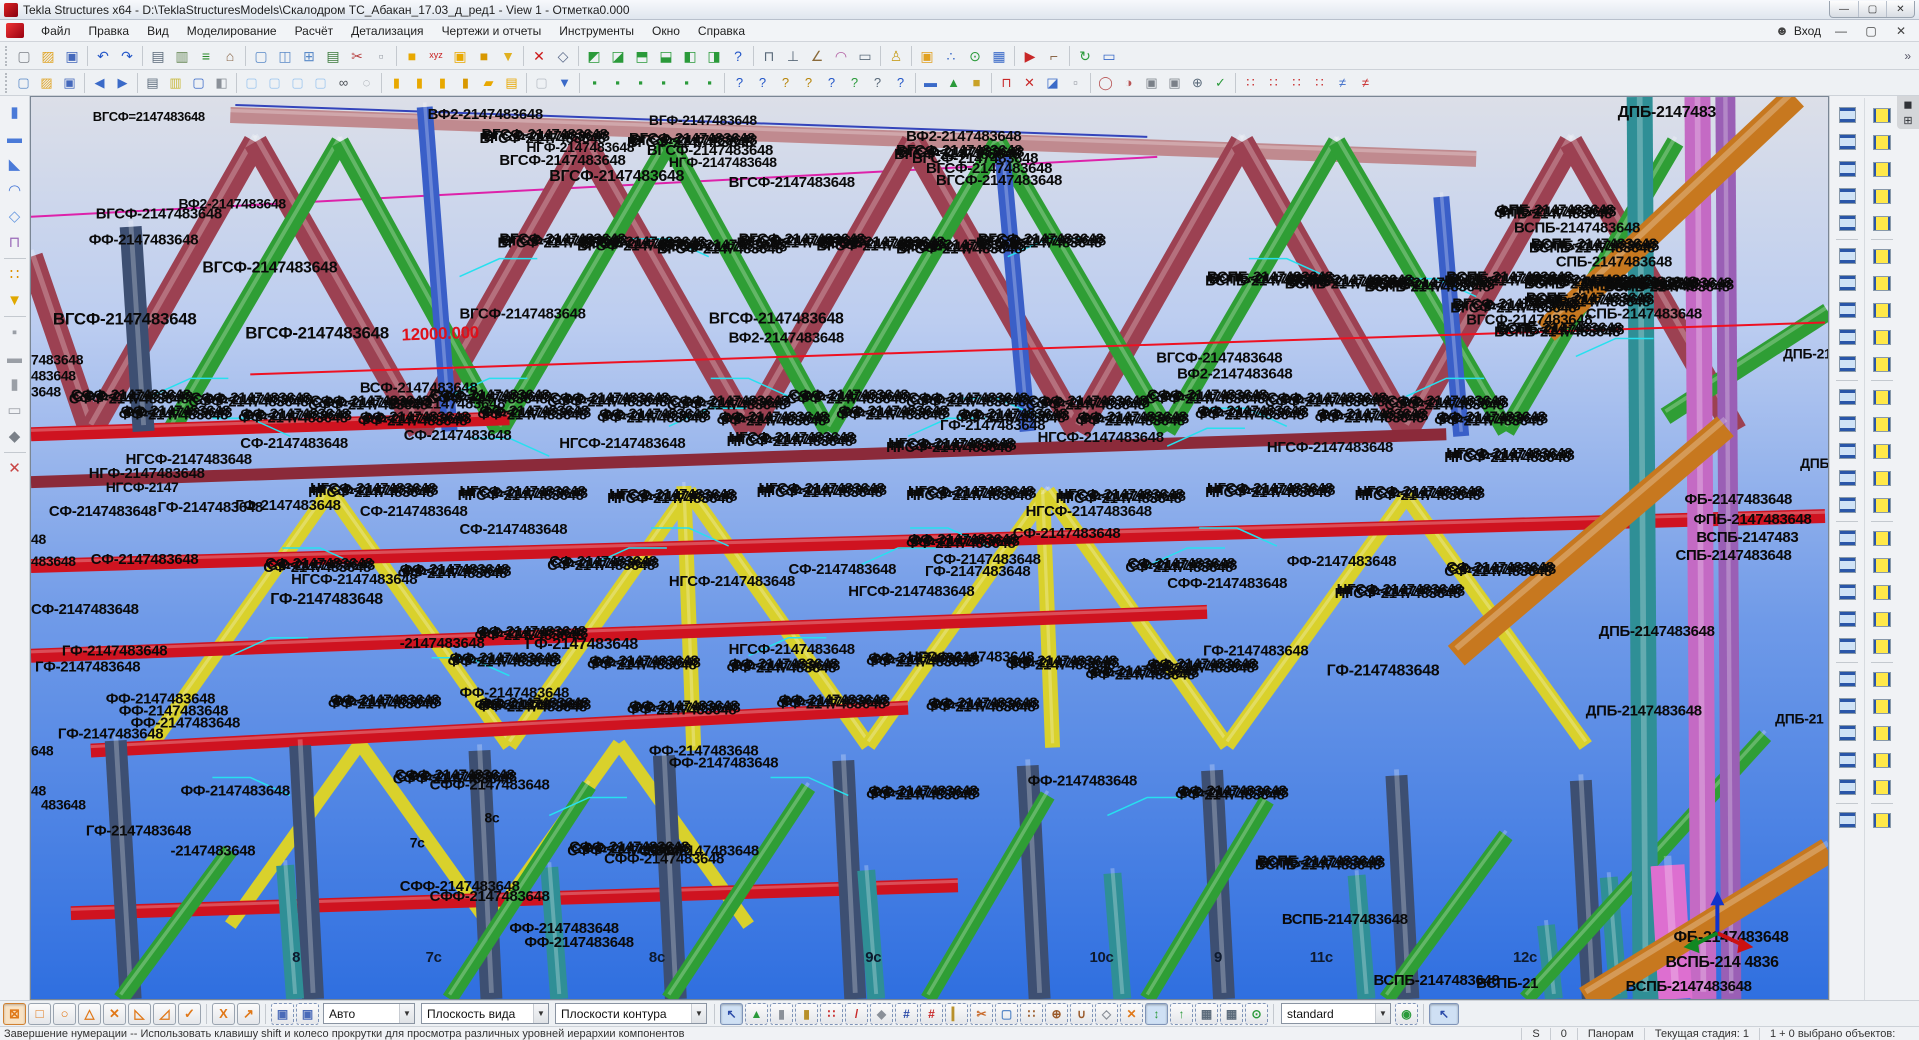  I want to click on select-rect-button: ▢, so click(1006, 1013).